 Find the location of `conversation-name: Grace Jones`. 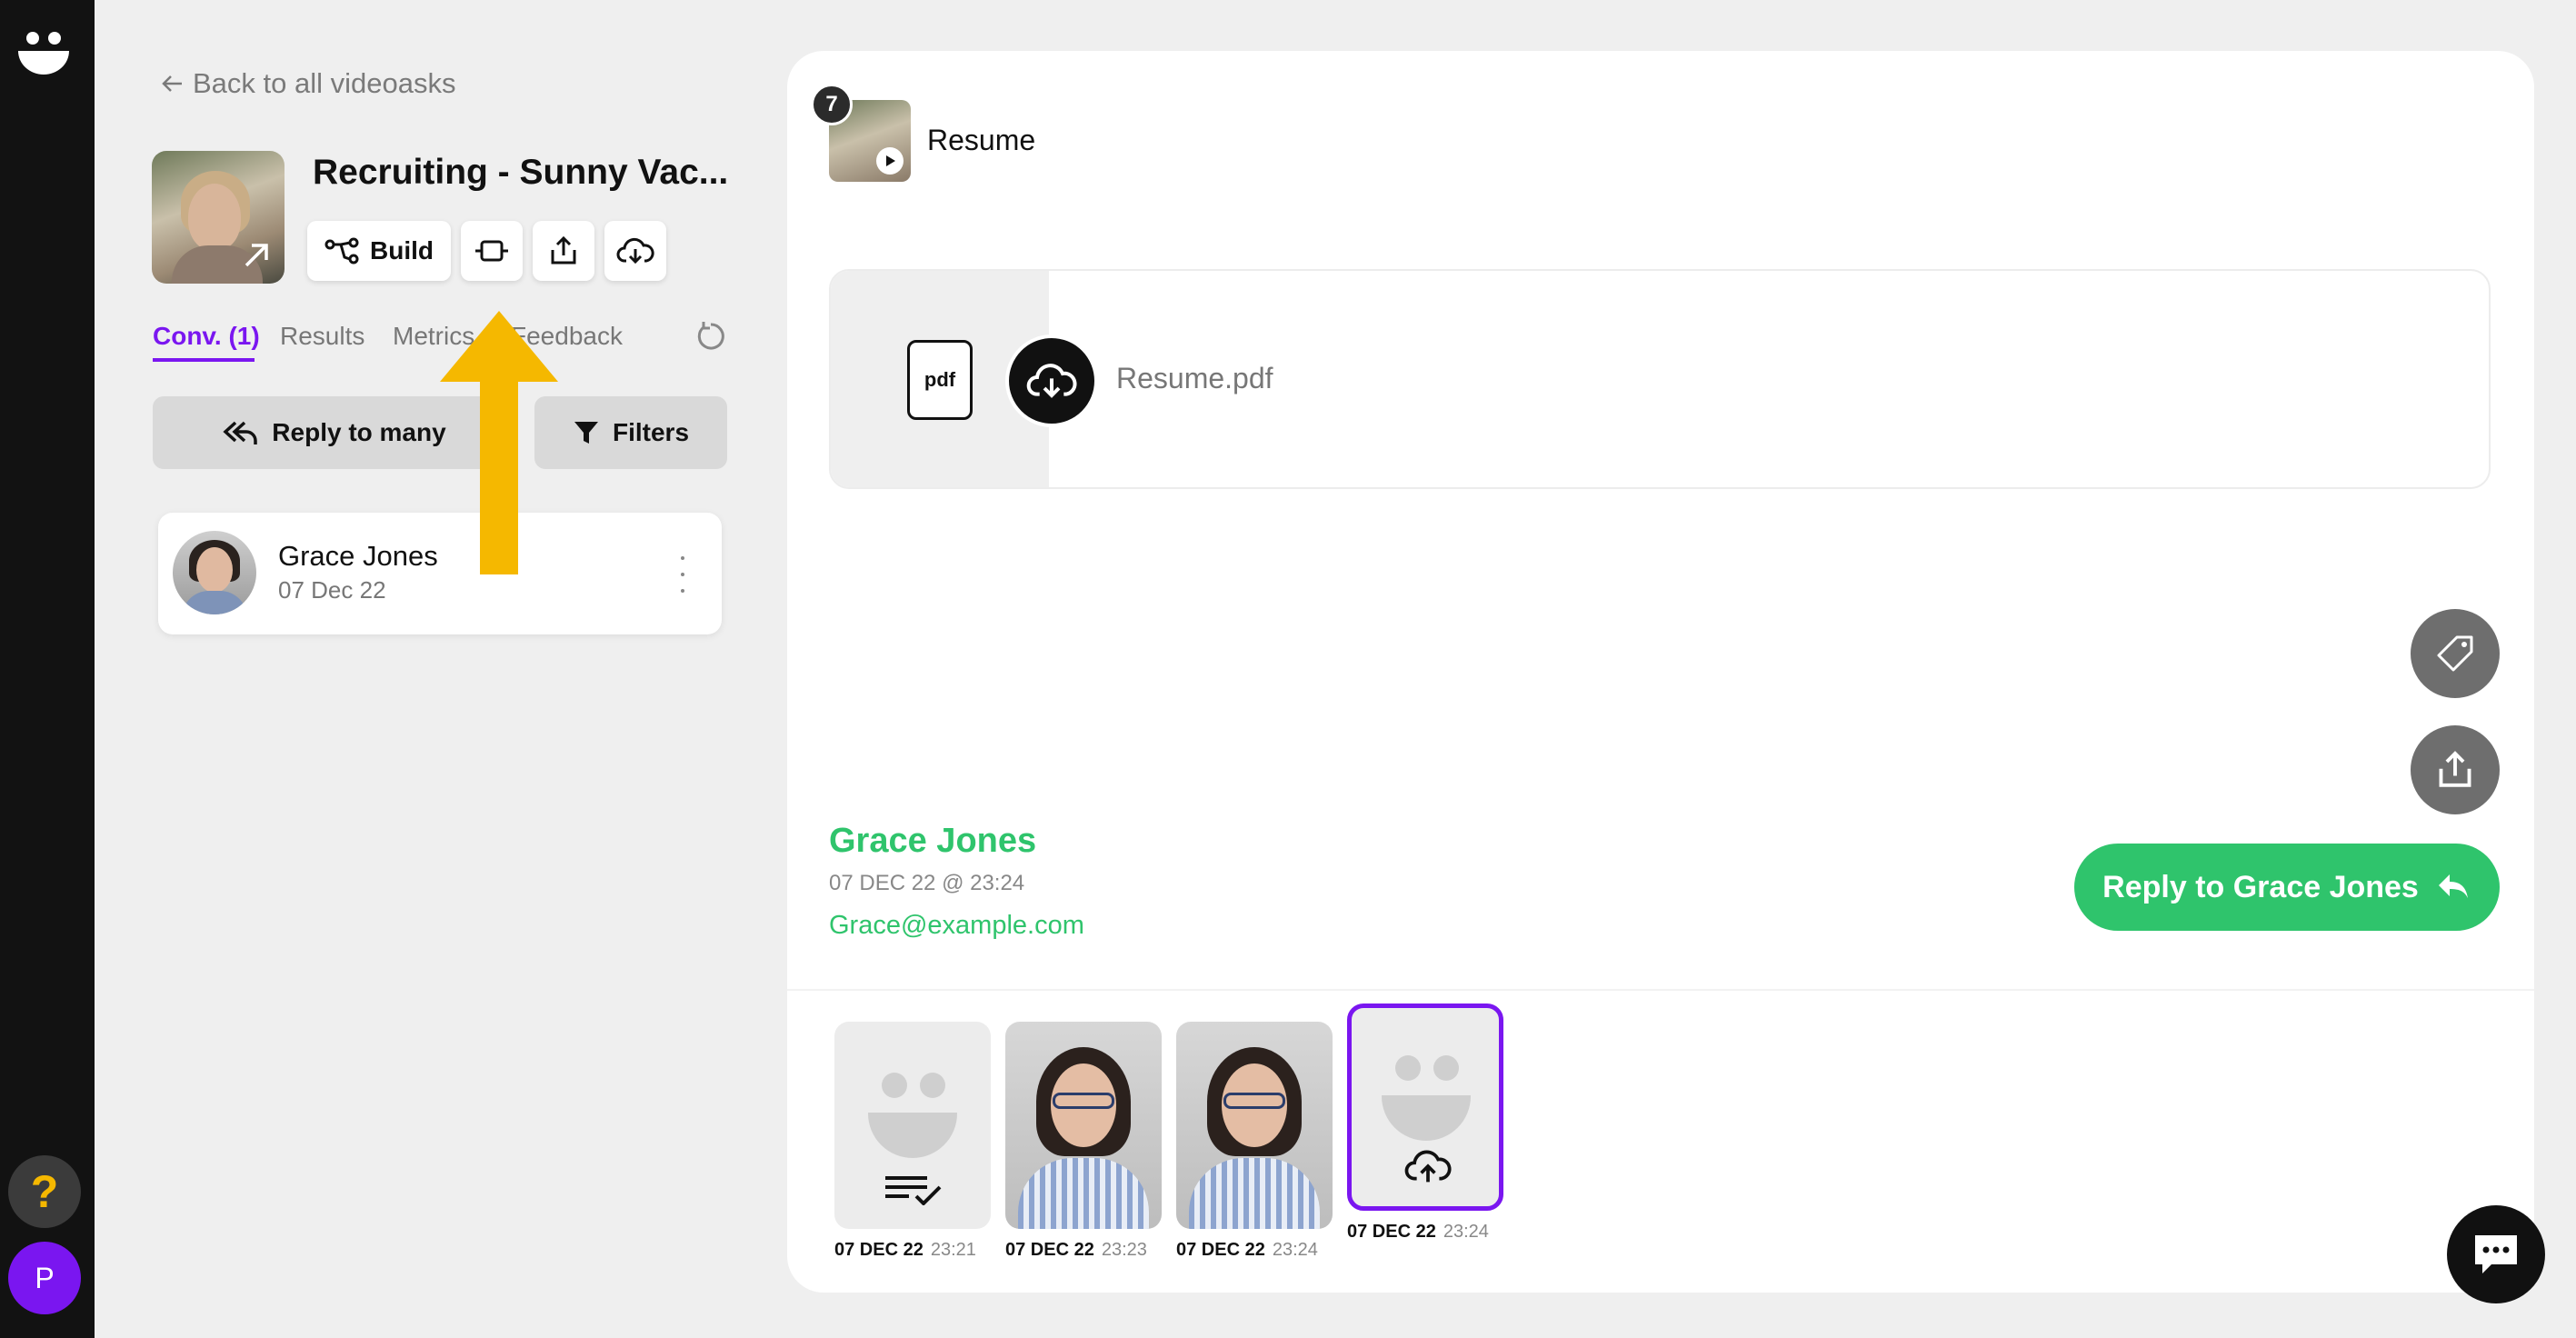

conversation-name: Grace Jones is located at coordinates (358, 556).